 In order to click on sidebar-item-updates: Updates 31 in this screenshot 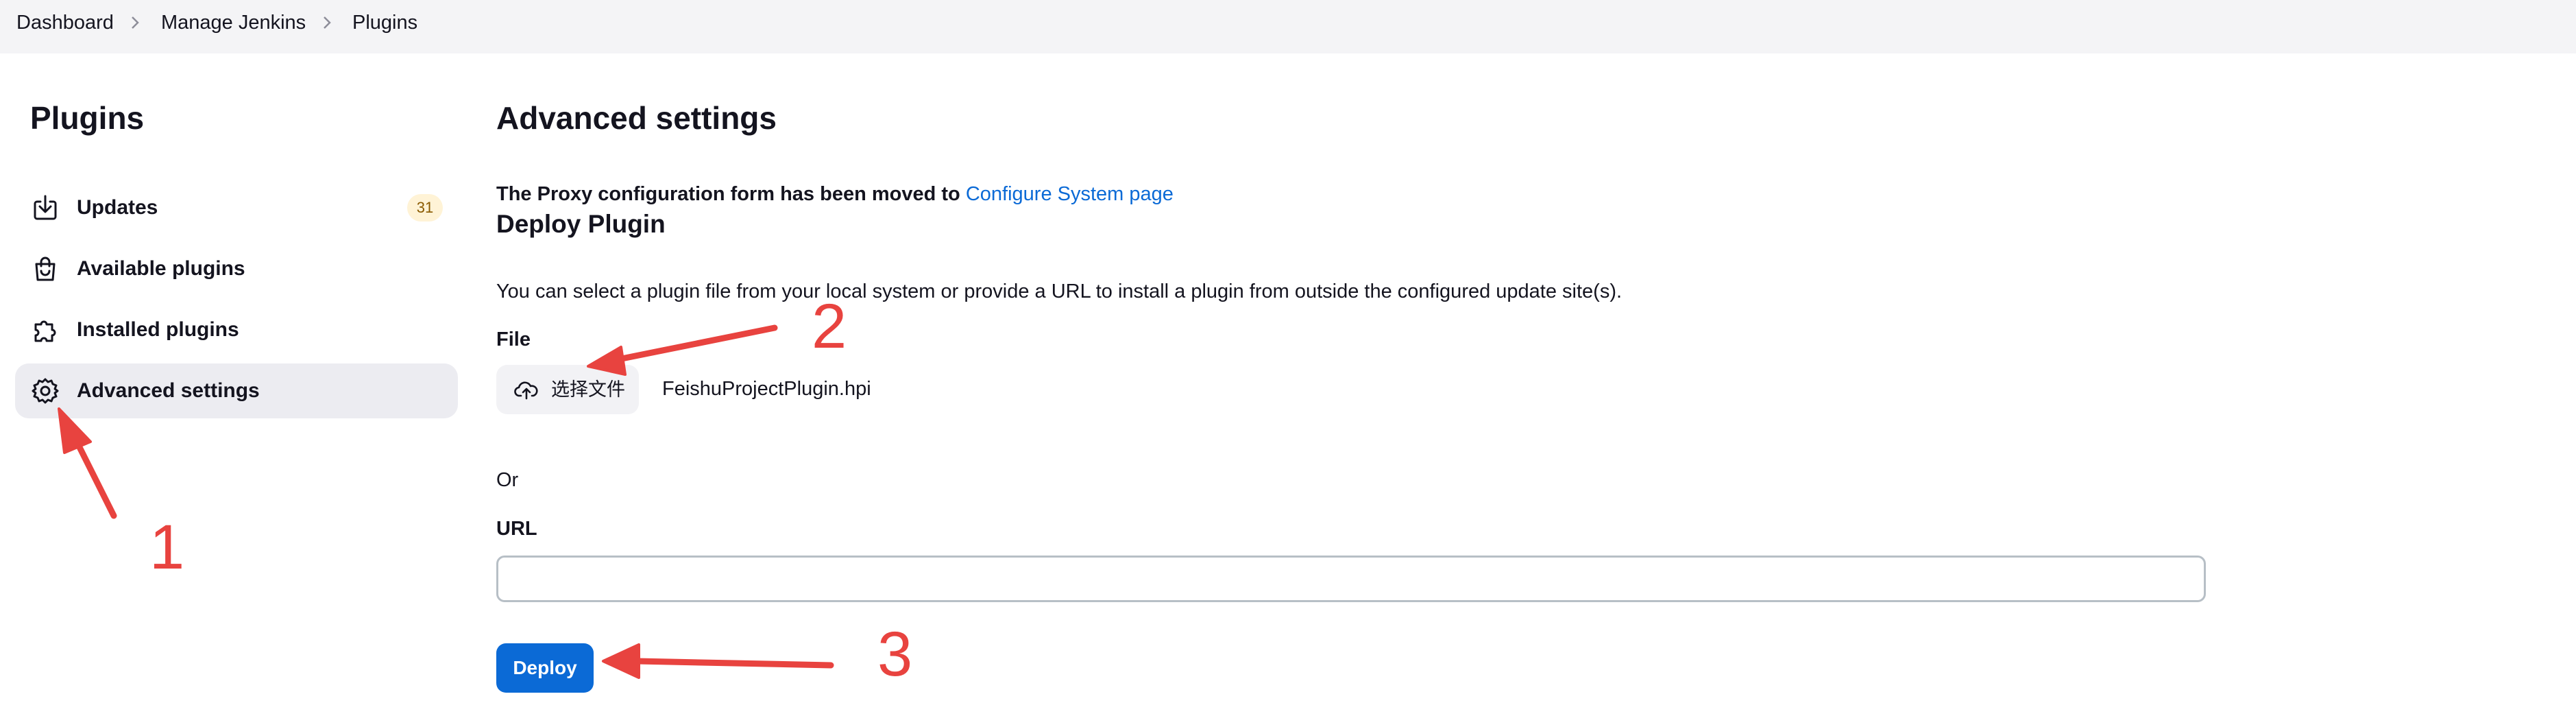, I will do `click(236, 207)`.